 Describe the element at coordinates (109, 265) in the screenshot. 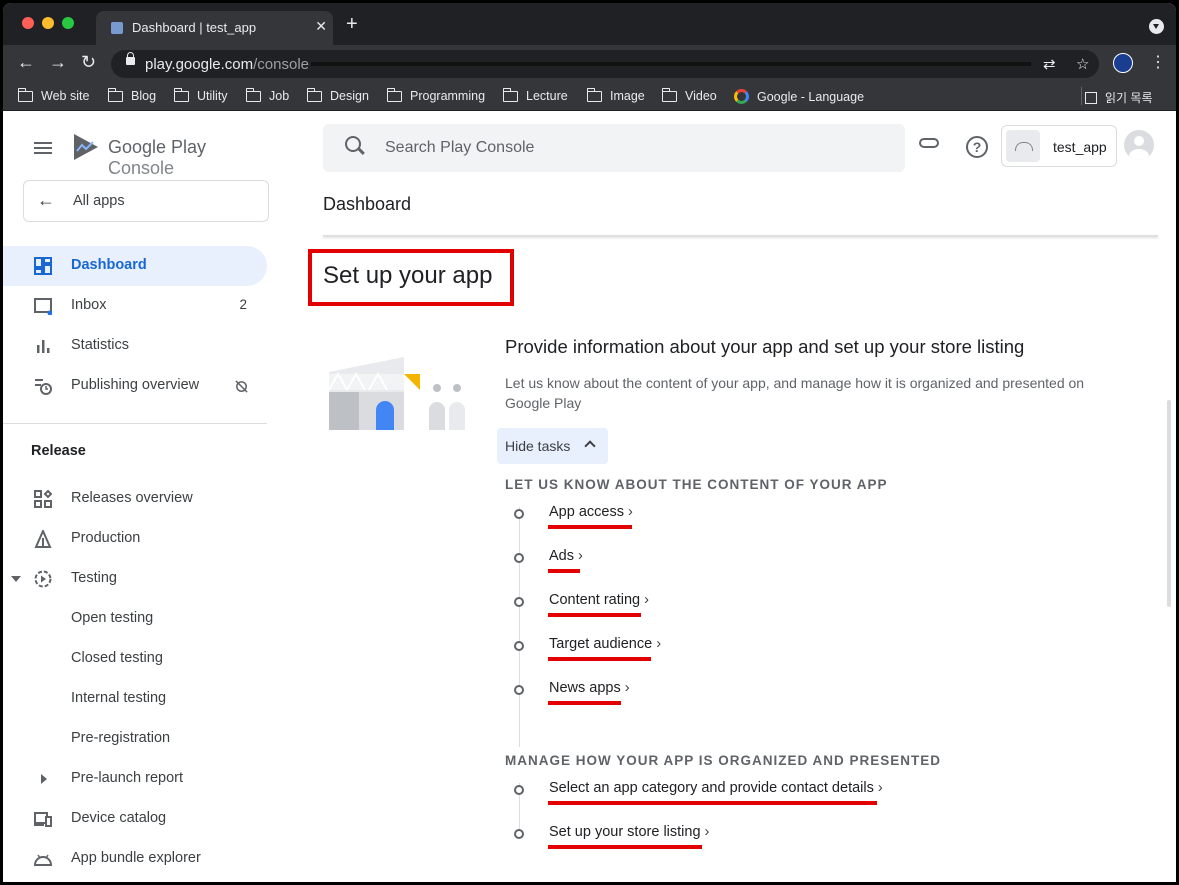

I see `nav-dashboard-label: Dashboard` at that location.